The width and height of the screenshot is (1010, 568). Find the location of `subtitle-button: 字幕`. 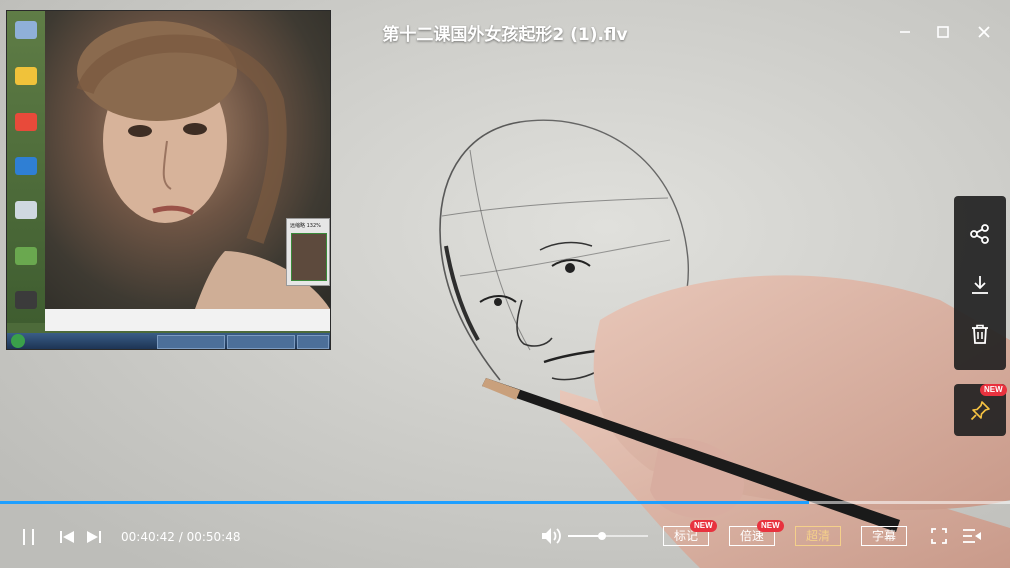

subtitle-button: 字幕 is located at coordinates (884, 536).